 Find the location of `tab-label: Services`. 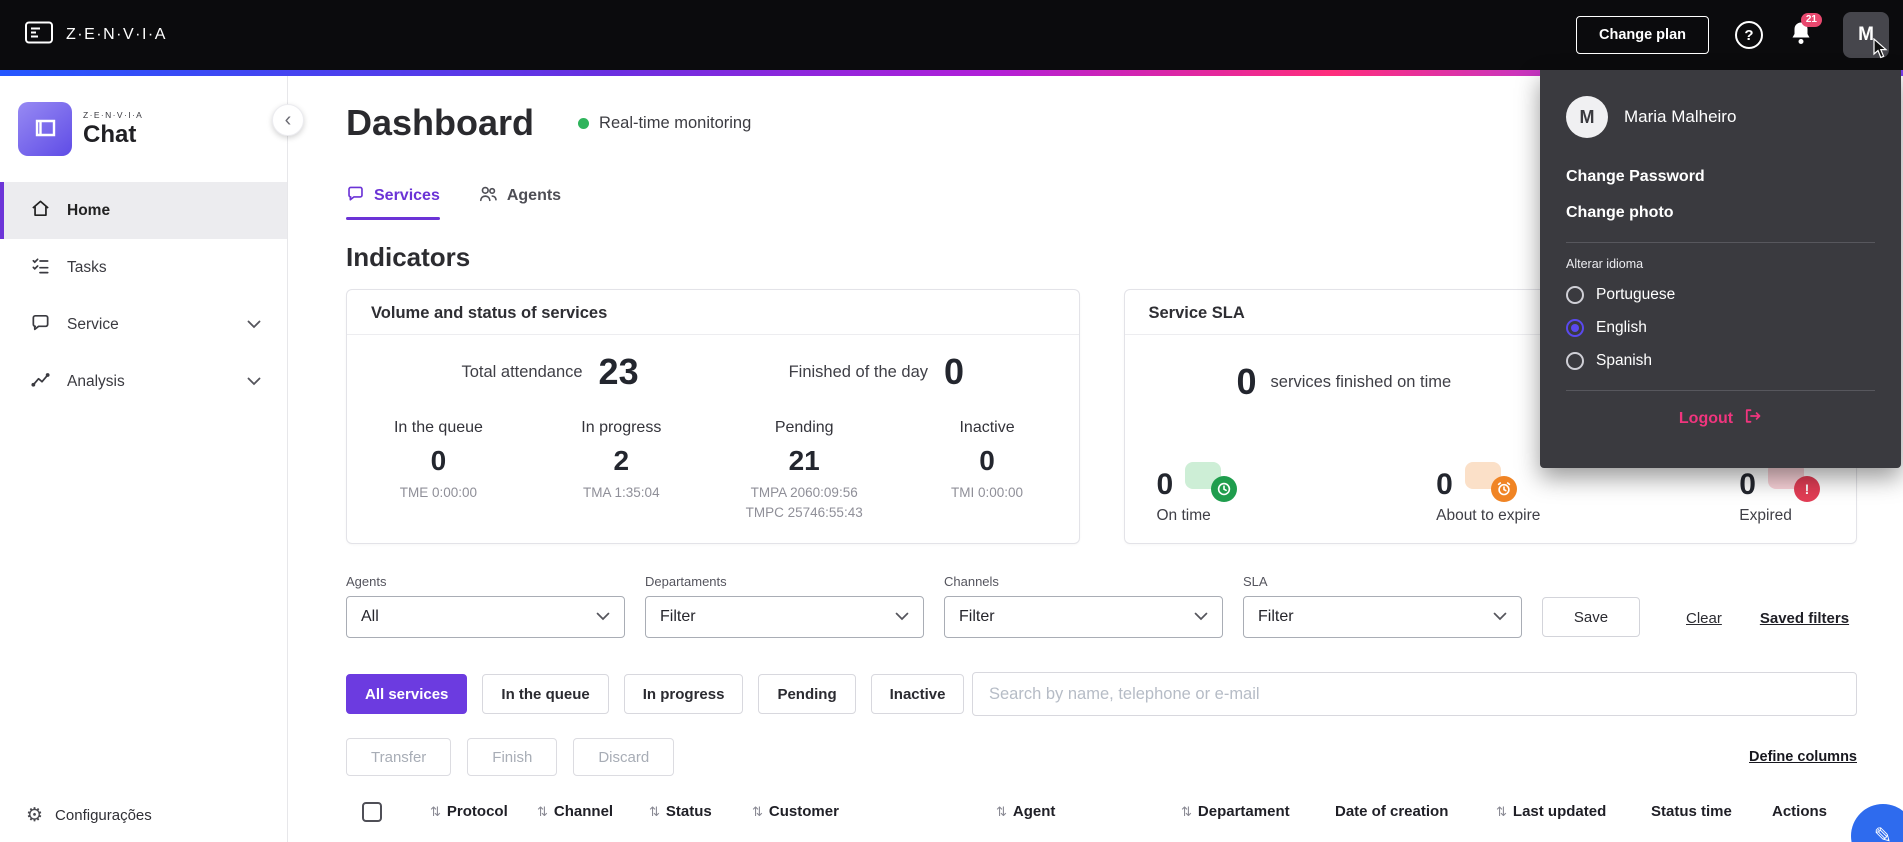

tab-label: Services is located at coordinates (407, 195).